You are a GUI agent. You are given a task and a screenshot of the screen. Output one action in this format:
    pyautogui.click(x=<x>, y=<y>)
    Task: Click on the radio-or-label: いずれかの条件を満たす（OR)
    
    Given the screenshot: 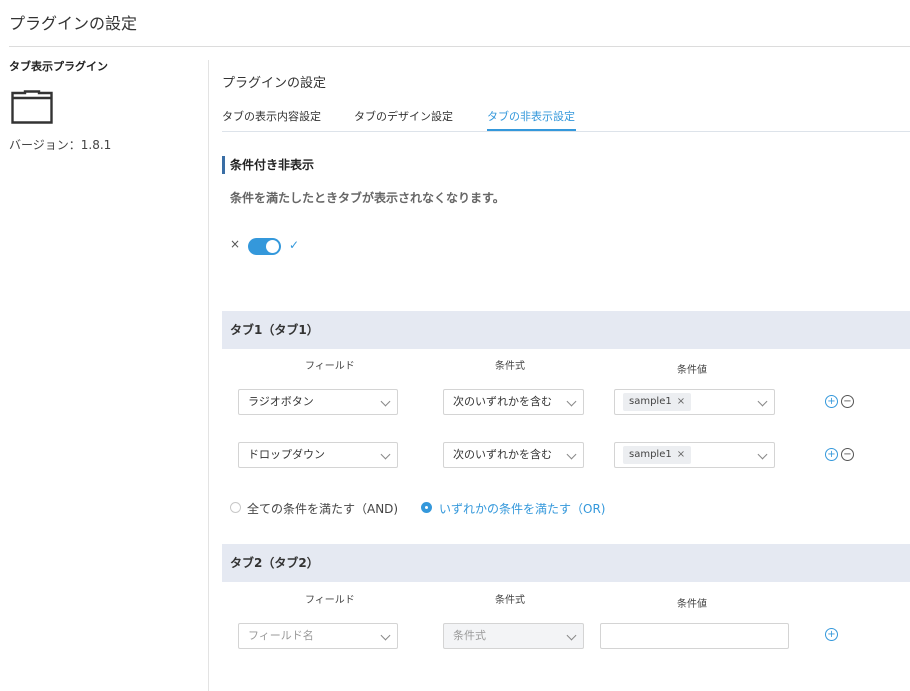 What is the action you would take?
    pyautogui.click(x=522, y=509)
    